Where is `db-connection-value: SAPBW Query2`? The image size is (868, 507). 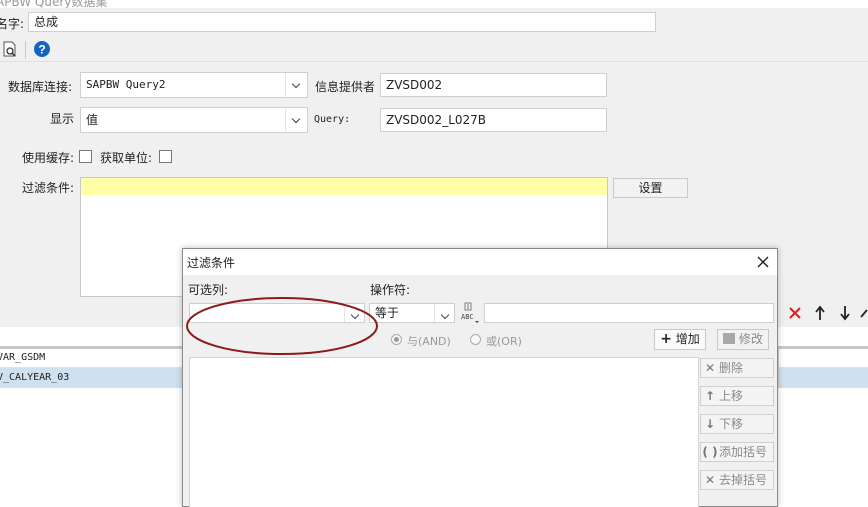
db-connection-value: SAPBW Query2 is located at coordinates (126, 84).